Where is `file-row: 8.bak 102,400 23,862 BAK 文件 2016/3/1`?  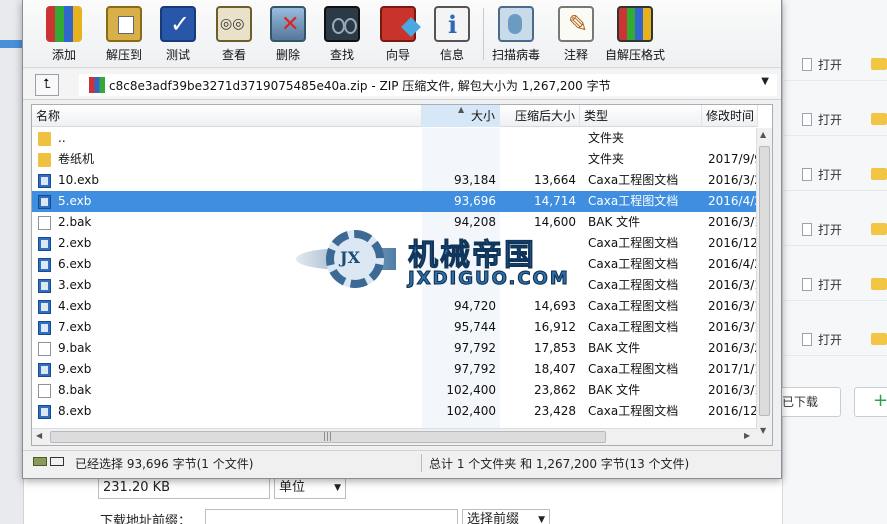 file-row: 8.bak 102,400 23,862 BAK 文件 2016/3/1 is located at coordinates (397, 390).